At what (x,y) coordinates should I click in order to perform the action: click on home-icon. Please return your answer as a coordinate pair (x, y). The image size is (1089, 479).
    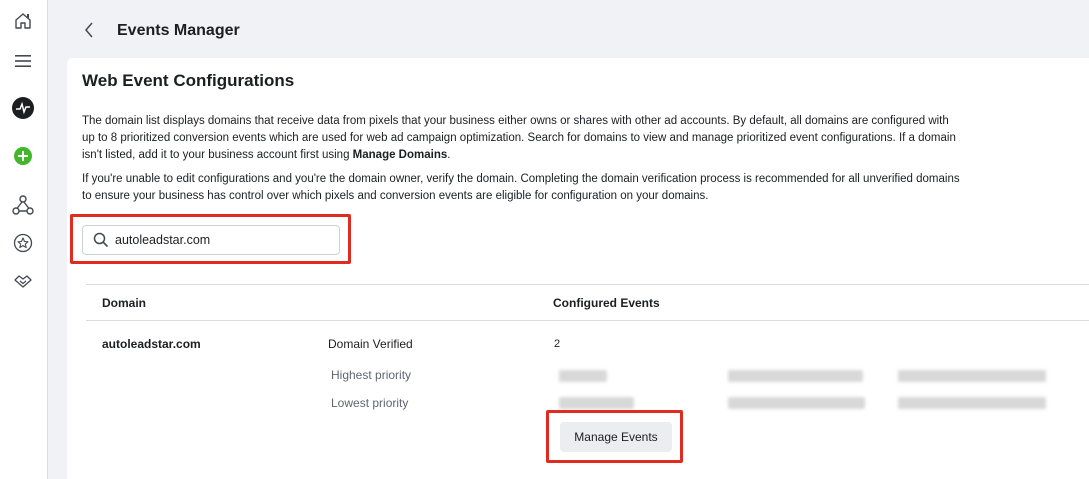
    Looking at the image, I should click on (23, 21).